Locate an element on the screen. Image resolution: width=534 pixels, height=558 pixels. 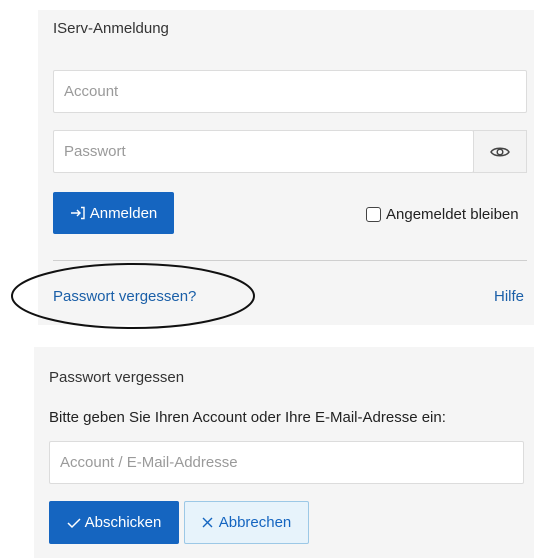
account-email-field is located at coordinates (286, 462).